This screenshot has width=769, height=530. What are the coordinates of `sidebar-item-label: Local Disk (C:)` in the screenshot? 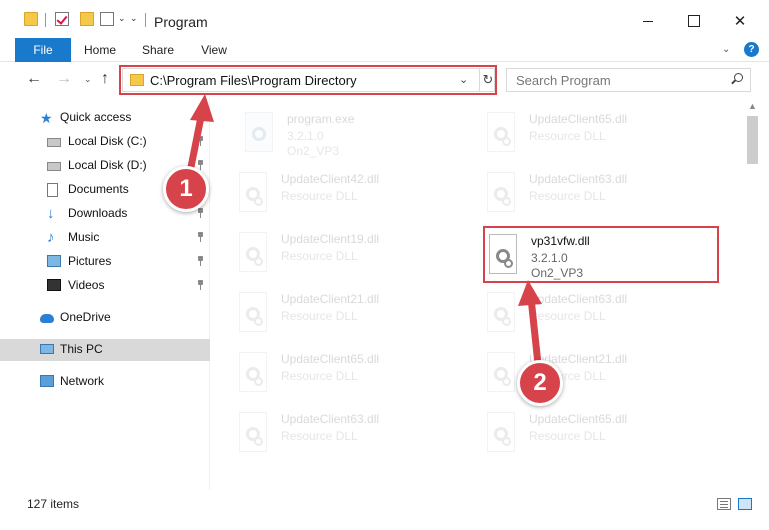 It's located at (107, 141).